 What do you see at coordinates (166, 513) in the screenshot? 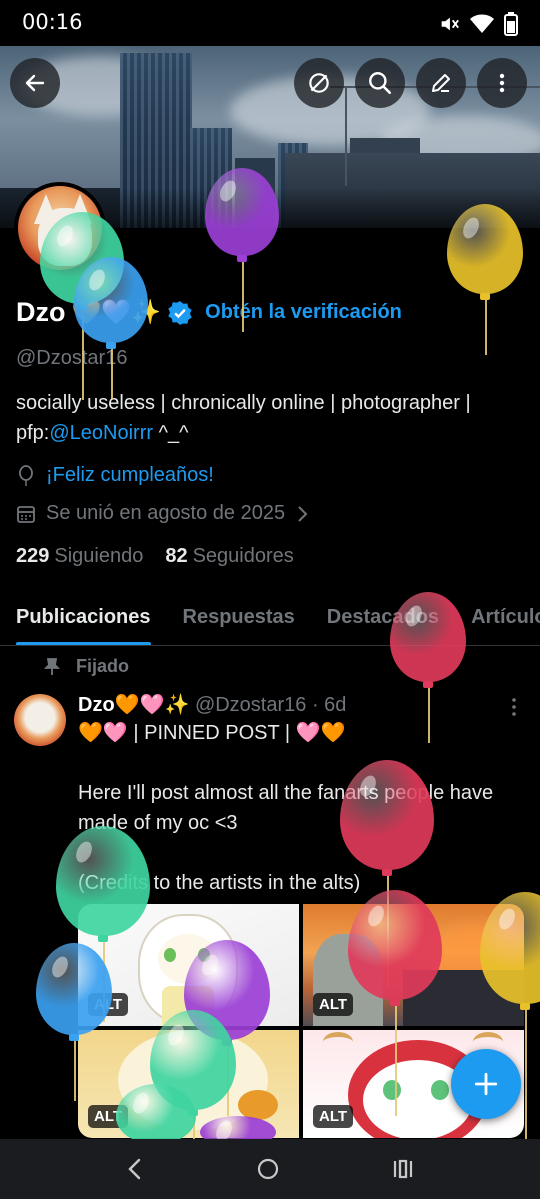
I see `joined-text: Se unió en agosto de 2025` at bounding box center [166, 513].